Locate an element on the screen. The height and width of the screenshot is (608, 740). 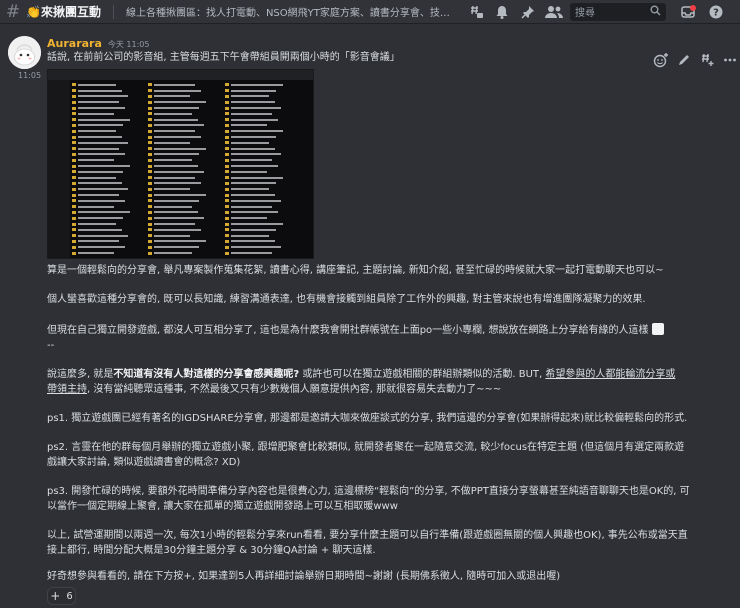
edit-icon is located at coordinates (683, 60).